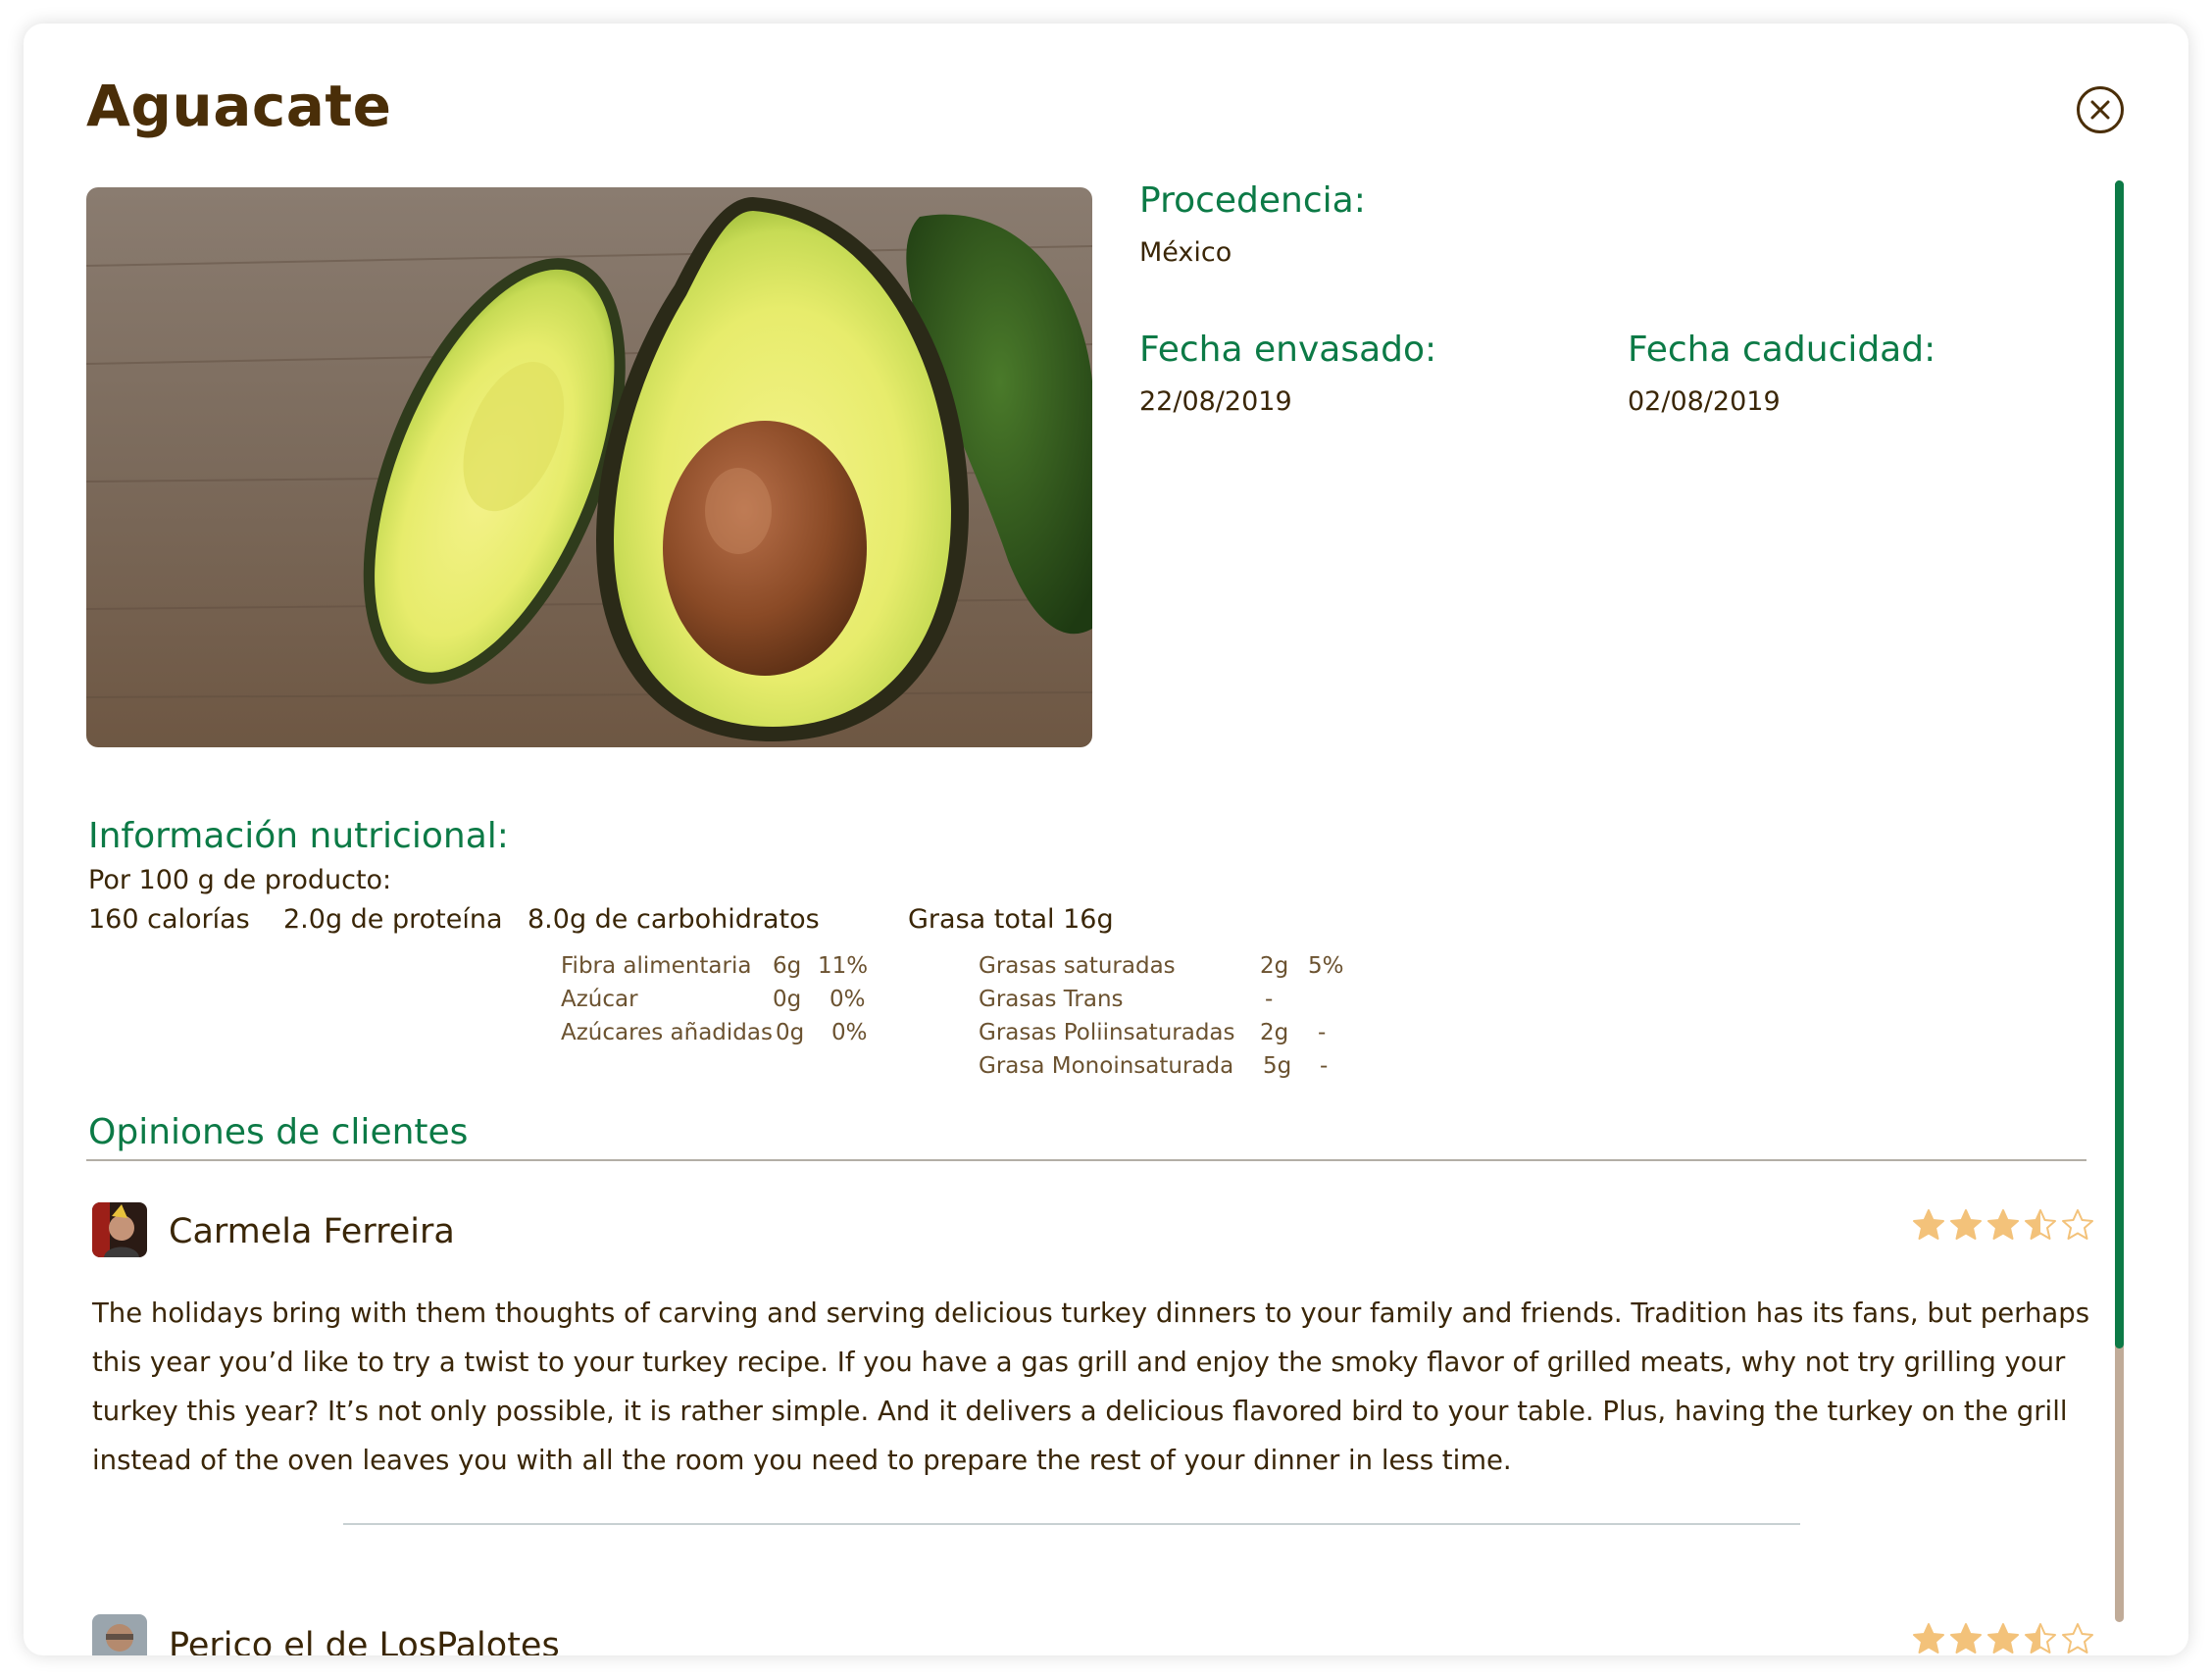 The image size is (2212, 1679). I want to click on product-title: Aguacate, so click(239, 106).